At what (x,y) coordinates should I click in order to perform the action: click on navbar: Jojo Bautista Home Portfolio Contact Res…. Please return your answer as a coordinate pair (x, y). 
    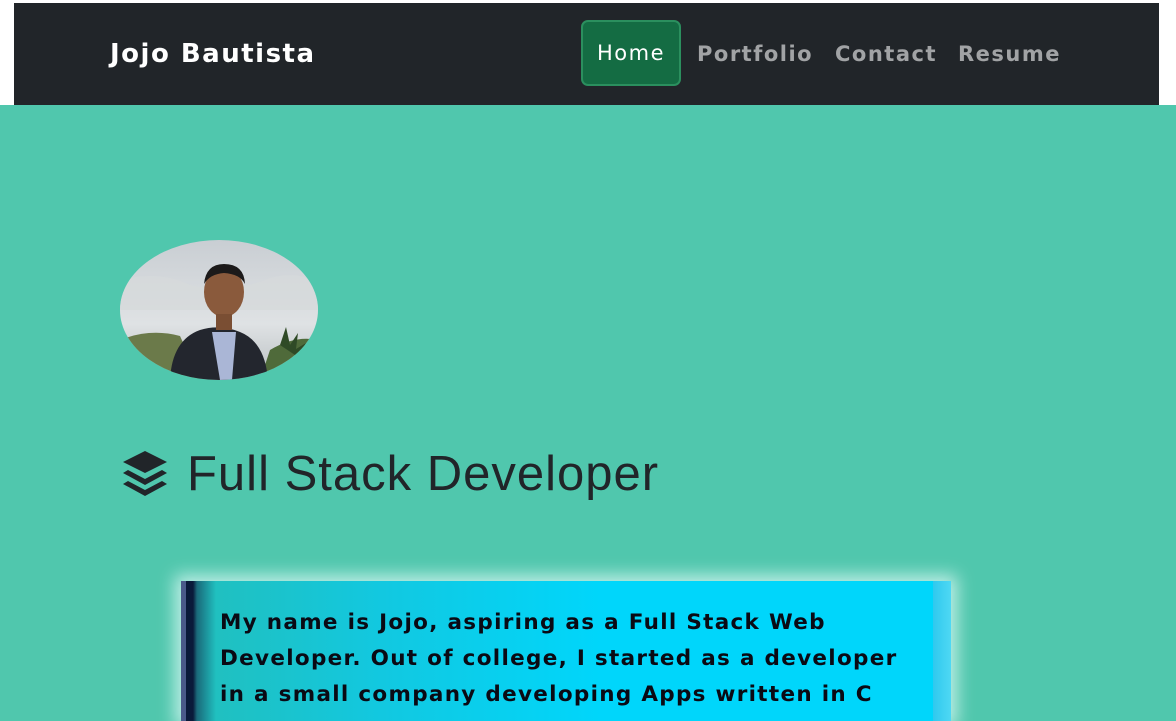
    Looking at the image, I should click on (586, 54).